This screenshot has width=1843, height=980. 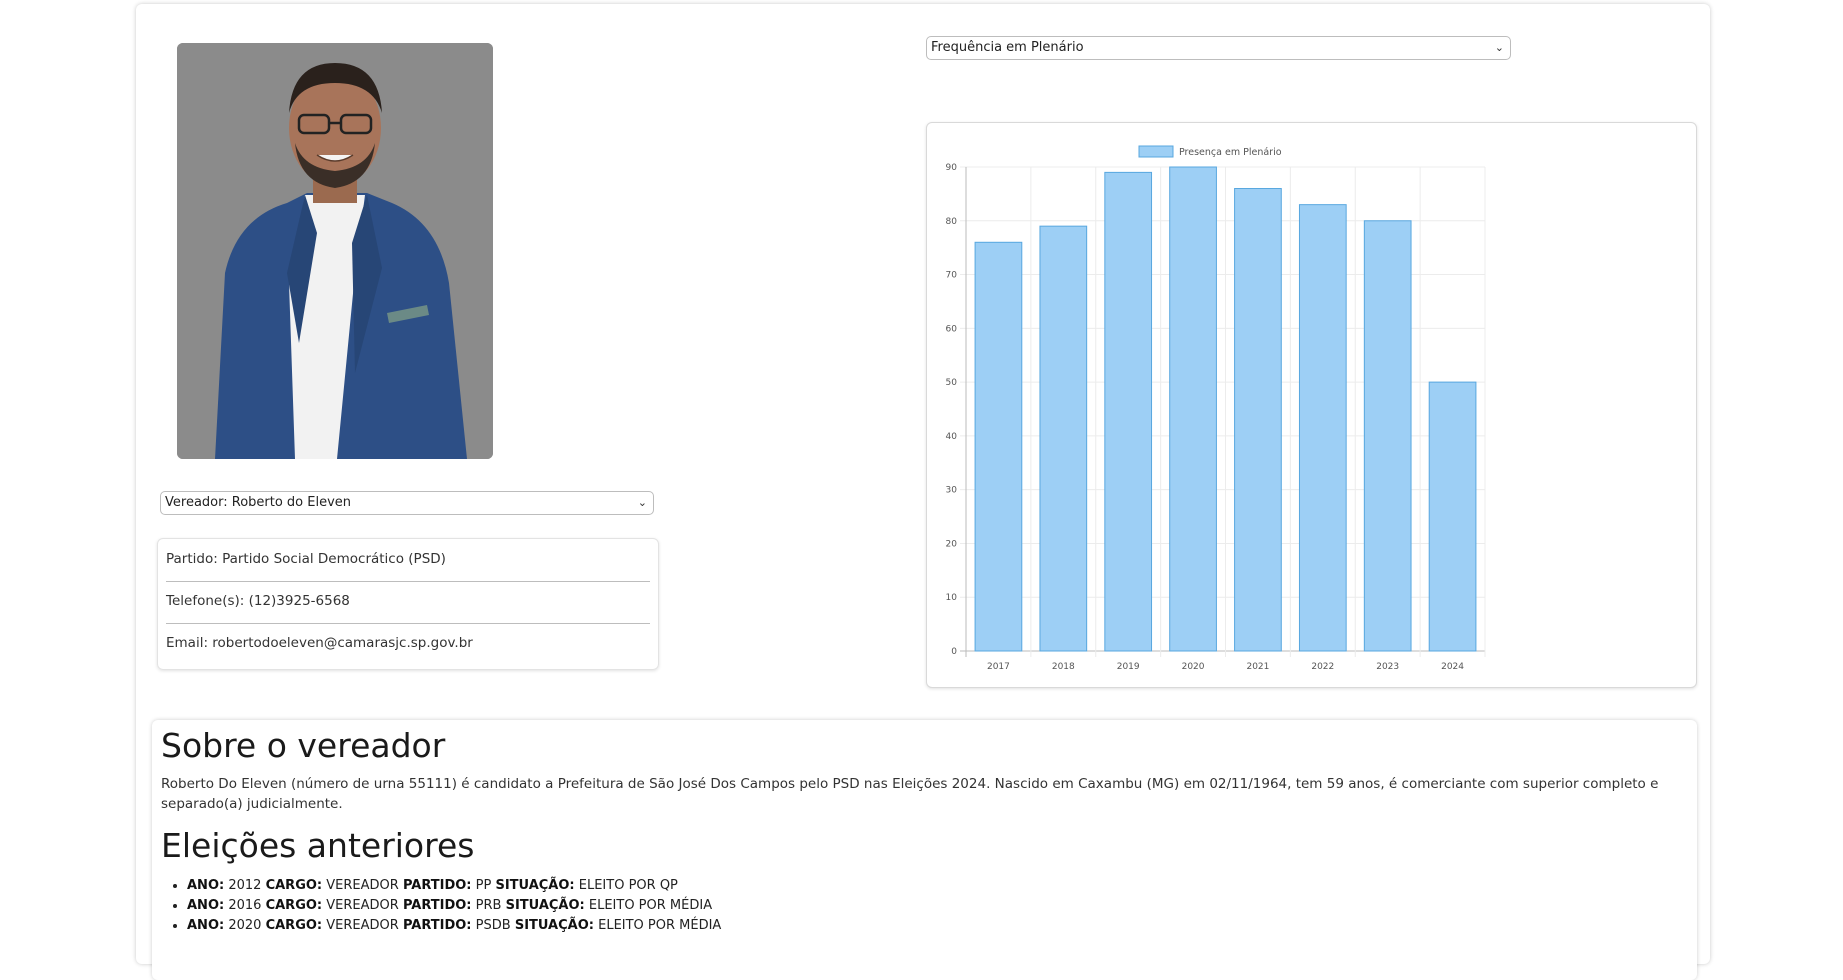 I want to click on x-tick-label: 2023, so click(x=1387, y=667).